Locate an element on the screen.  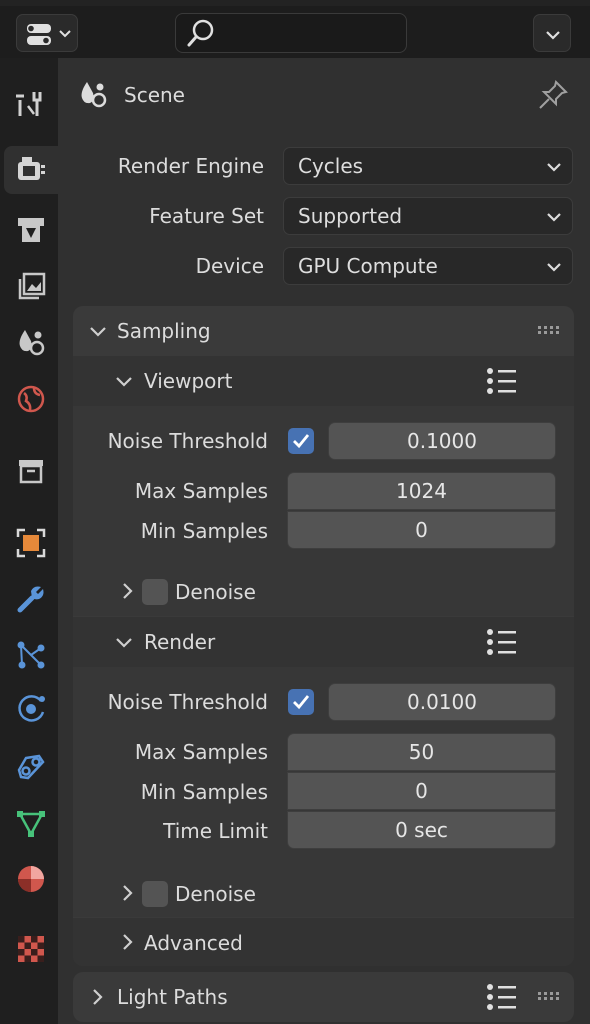
device-value: GPU Compute is located at coordinates (368, 266).